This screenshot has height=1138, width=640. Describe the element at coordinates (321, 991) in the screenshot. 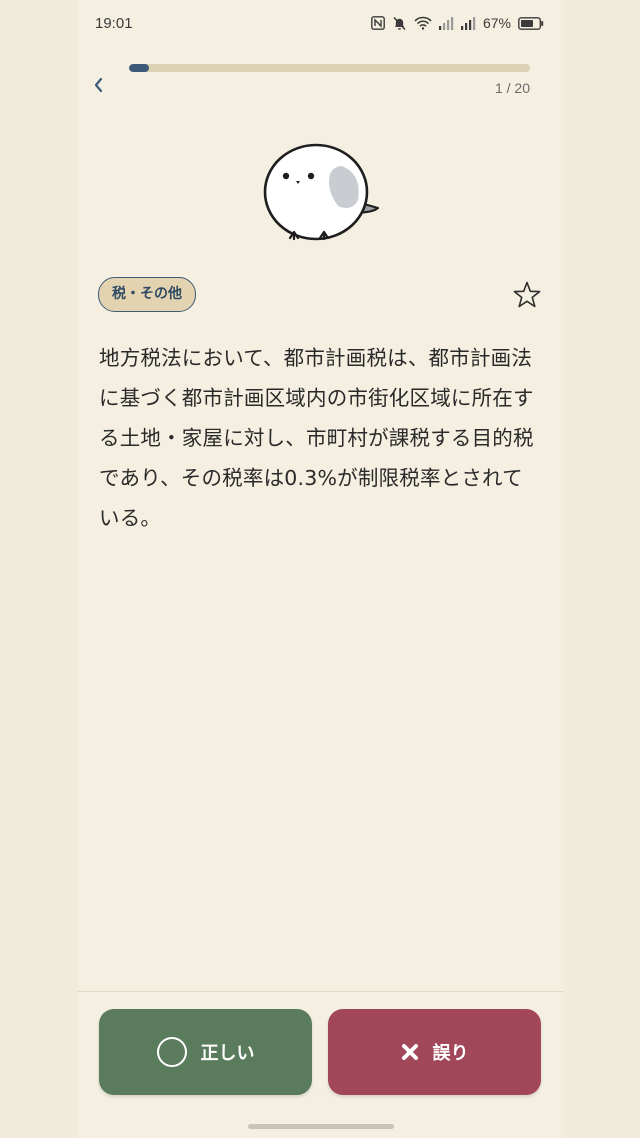

I see `bottom-divider` at that location.